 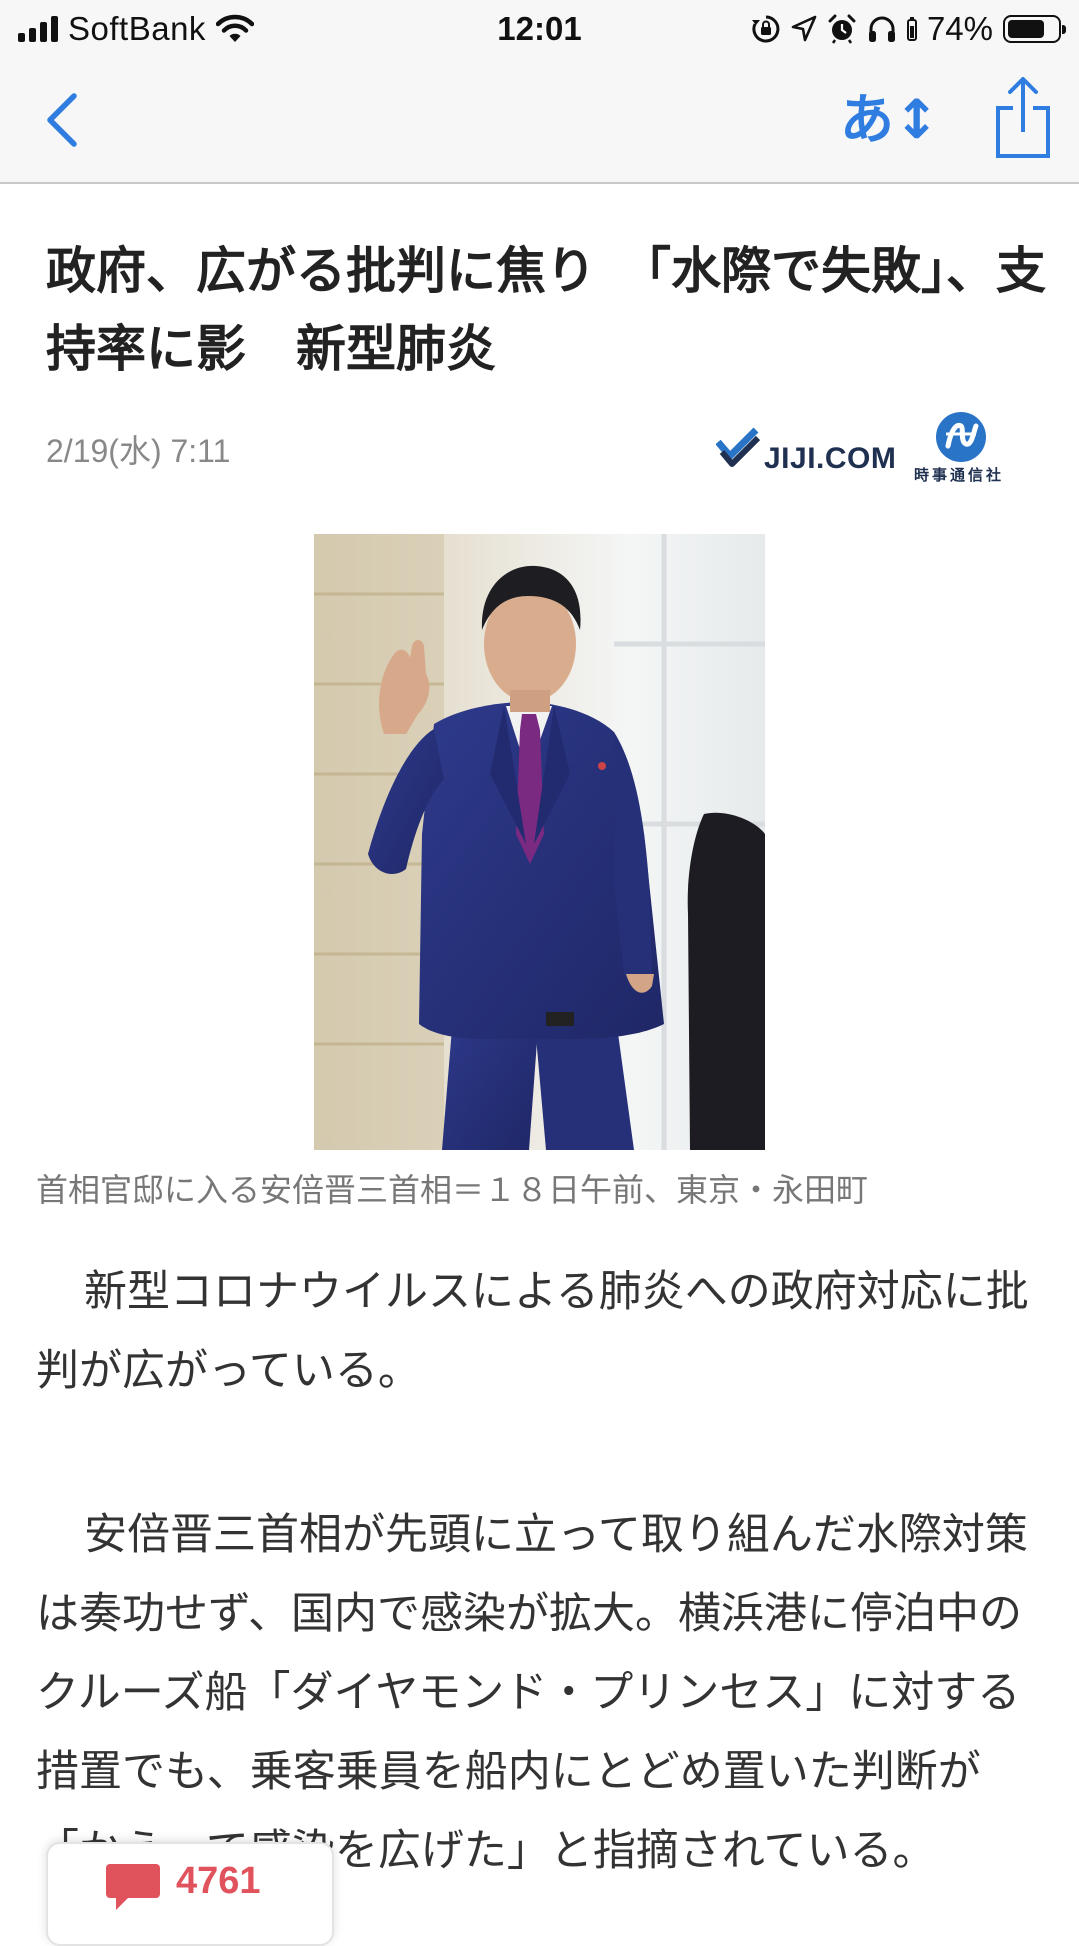 What do you see at coordinates (138, 451) in the screenshot?
I see `article-date: 2/19(水) 7:11` at bounding box center [138, 451].